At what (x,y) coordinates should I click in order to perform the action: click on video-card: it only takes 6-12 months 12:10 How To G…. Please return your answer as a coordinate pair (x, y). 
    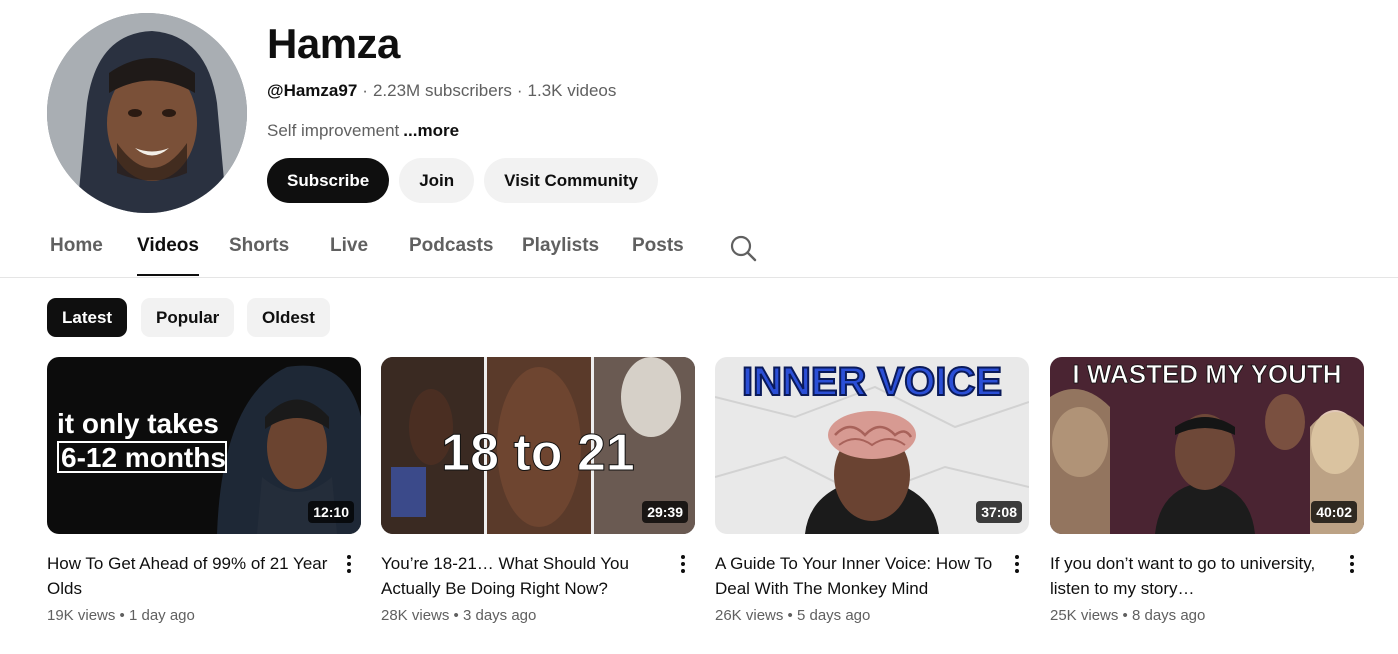
    Looking at the image, I should click on (204, 491).